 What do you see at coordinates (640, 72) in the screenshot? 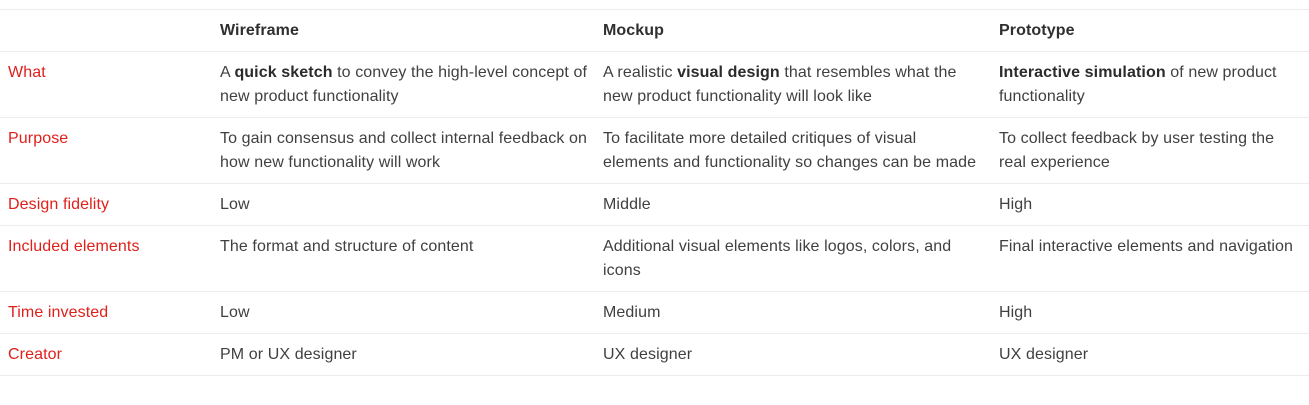
I see `cell-text: A realistic` at bounding box center [640, 72].